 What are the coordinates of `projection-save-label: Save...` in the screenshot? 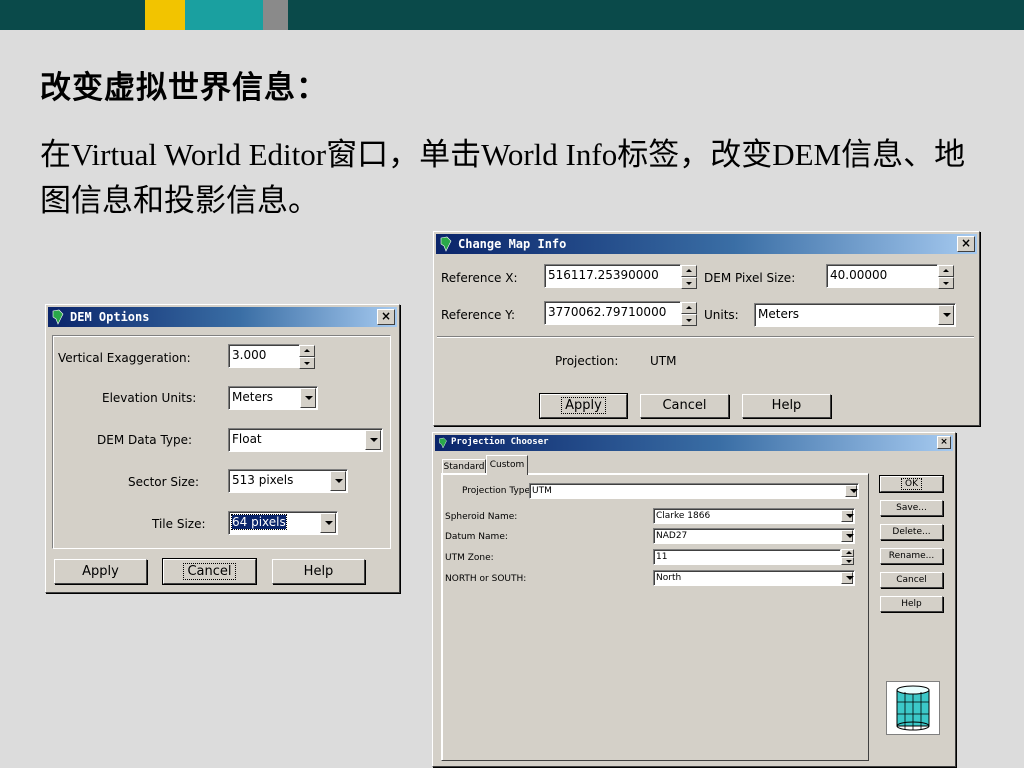 It's located at (911, 508).